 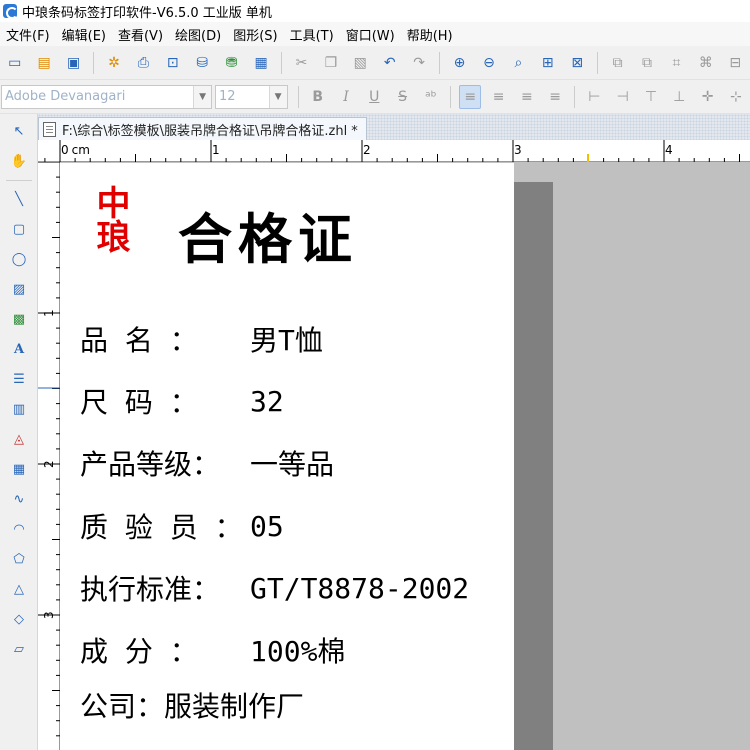 What do you see at coordinates (676, 63) in the screenshot?
I see `align-grid-icon: ⌗` at bounding box center [676, 63].